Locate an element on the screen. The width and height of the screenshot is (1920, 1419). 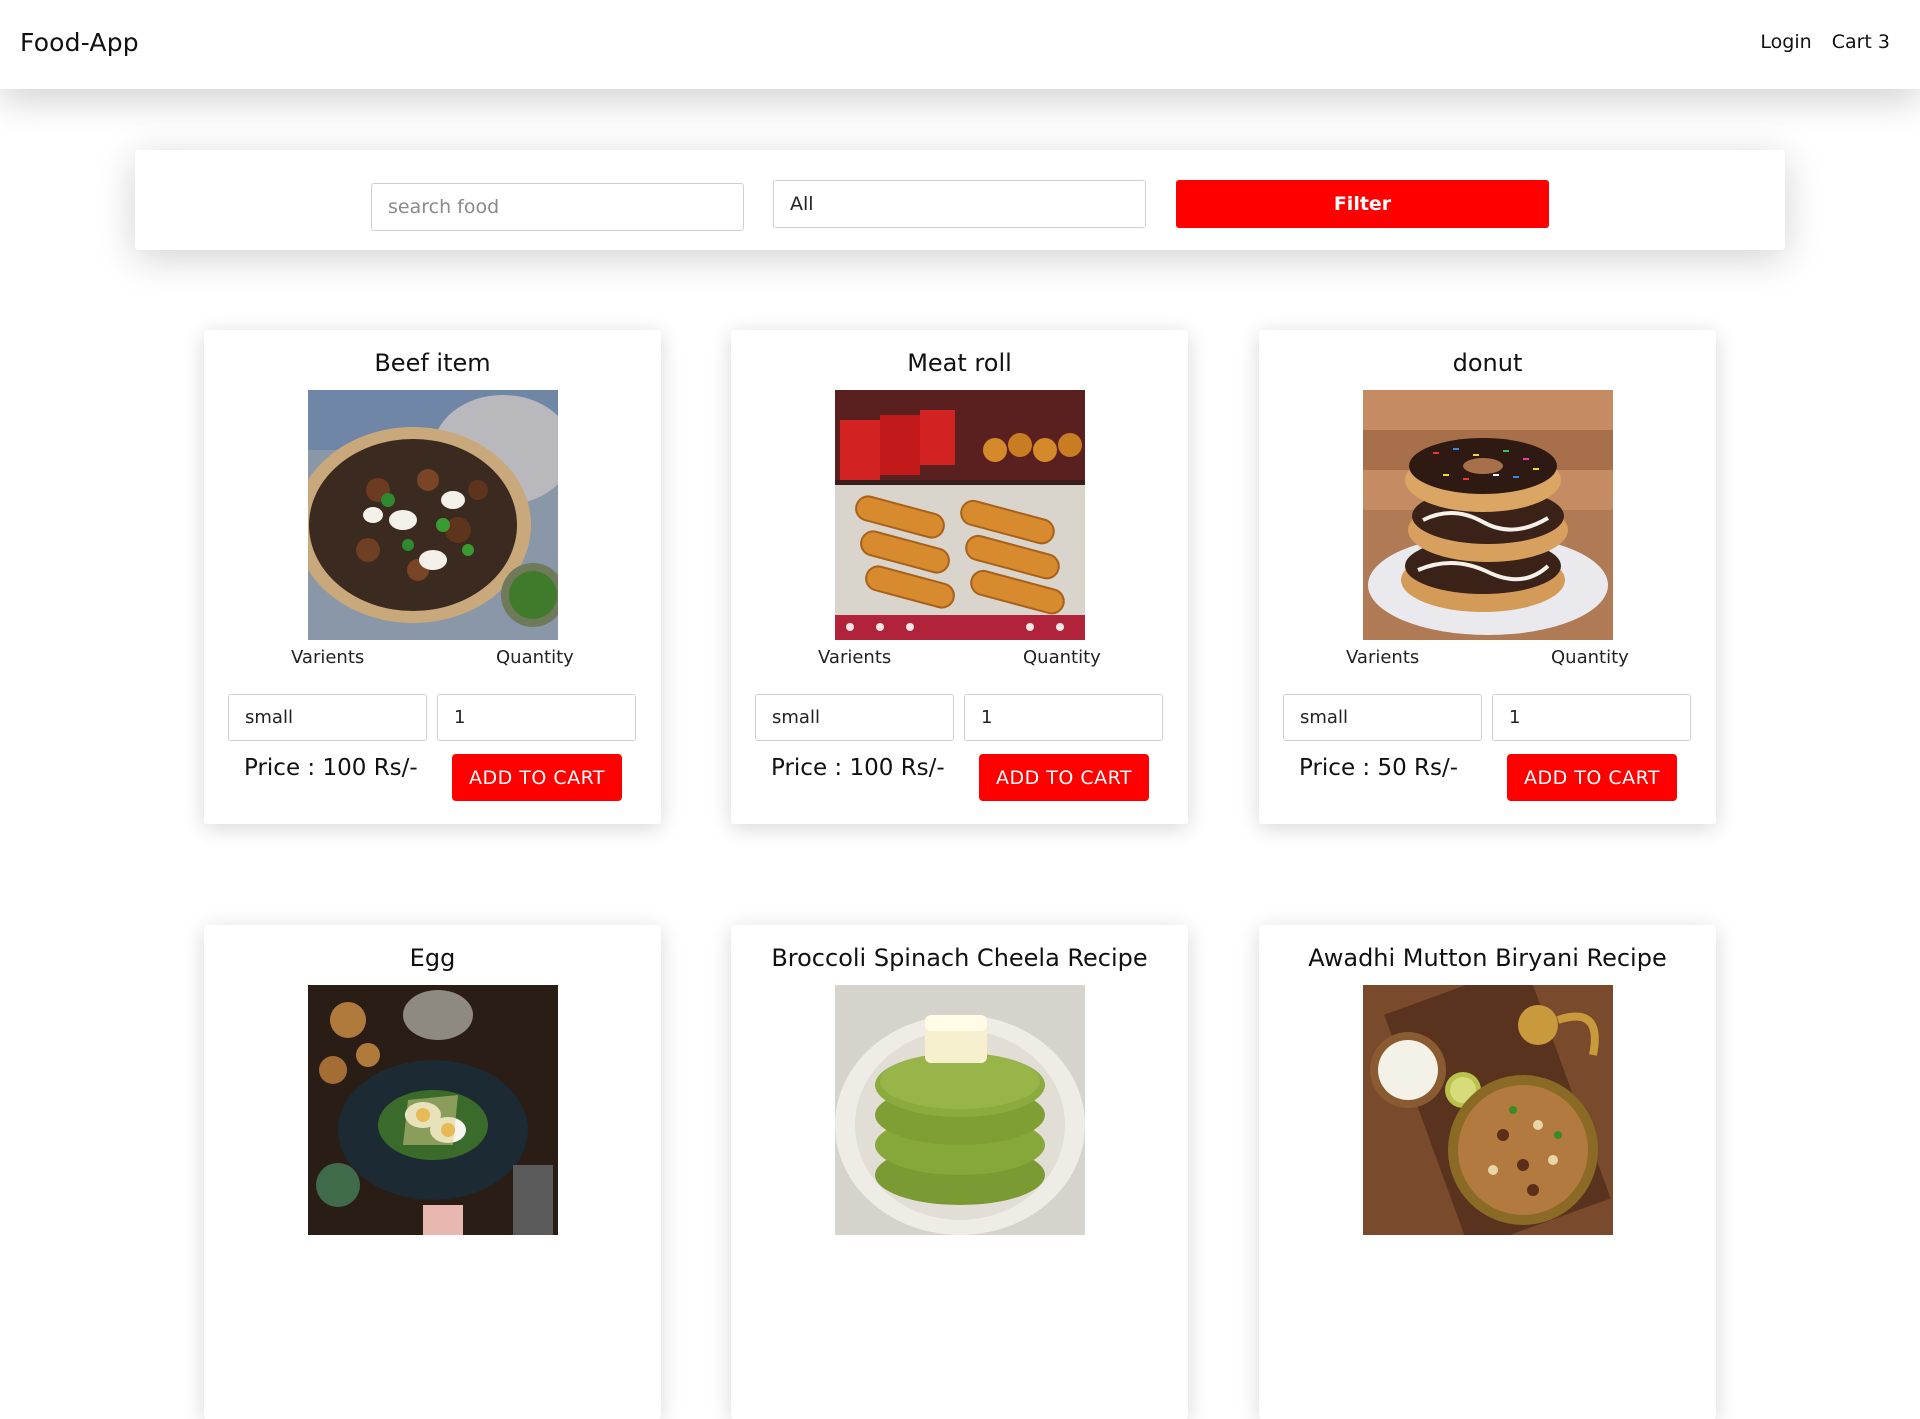
search-input is located at coordinates (557, 207).